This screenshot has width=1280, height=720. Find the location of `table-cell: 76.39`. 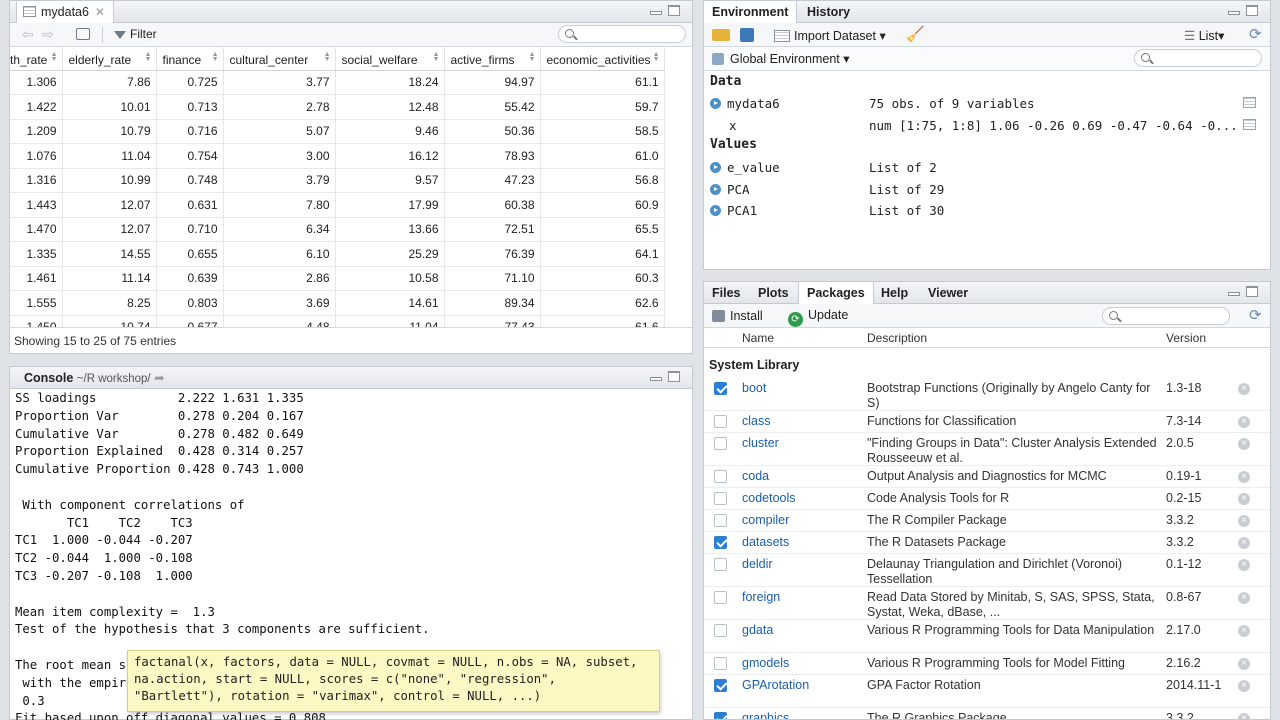

table-cell: 76.39 is located at coordinates (492, 254).